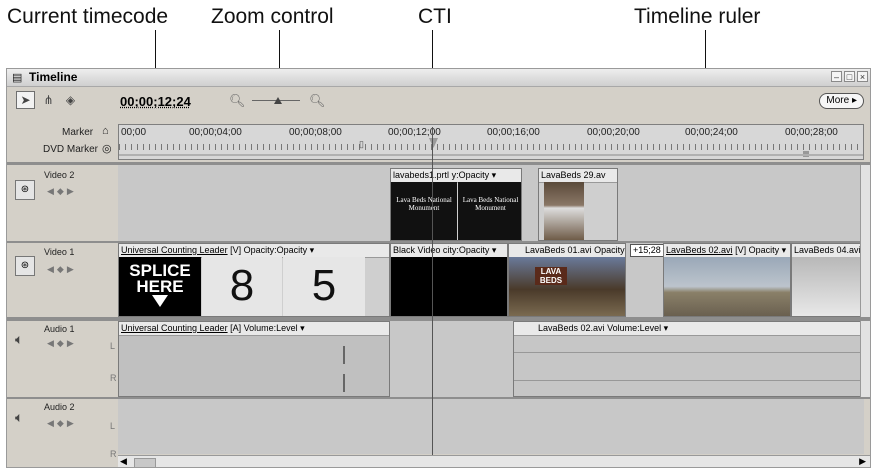 The width and height of the screenshot is (871, 468). Describe the element at coordinates (456, 176) in the screenshot. I see `clip-header: lavabeds1.prtl y:Opacity ▾` at that location.